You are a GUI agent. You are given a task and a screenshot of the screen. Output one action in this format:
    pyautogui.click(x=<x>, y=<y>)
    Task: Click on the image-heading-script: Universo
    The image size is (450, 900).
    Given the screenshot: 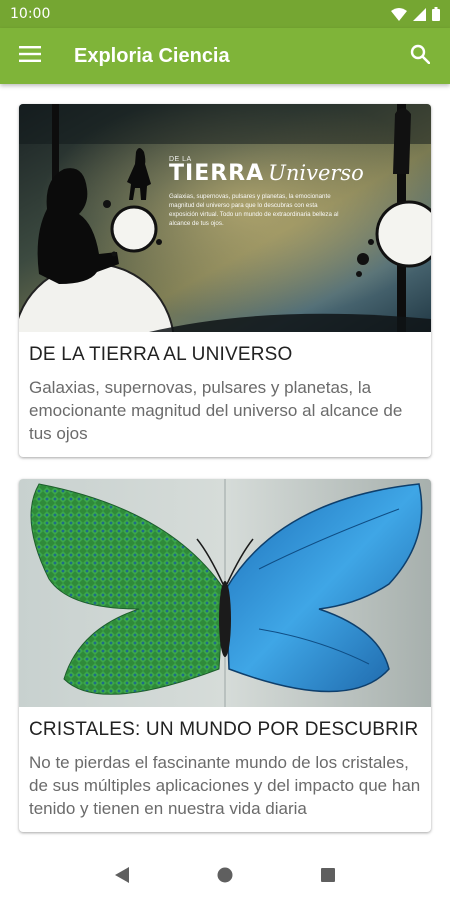 What is the action you would take?
    pyautogui.click(x=316, y=173)
    